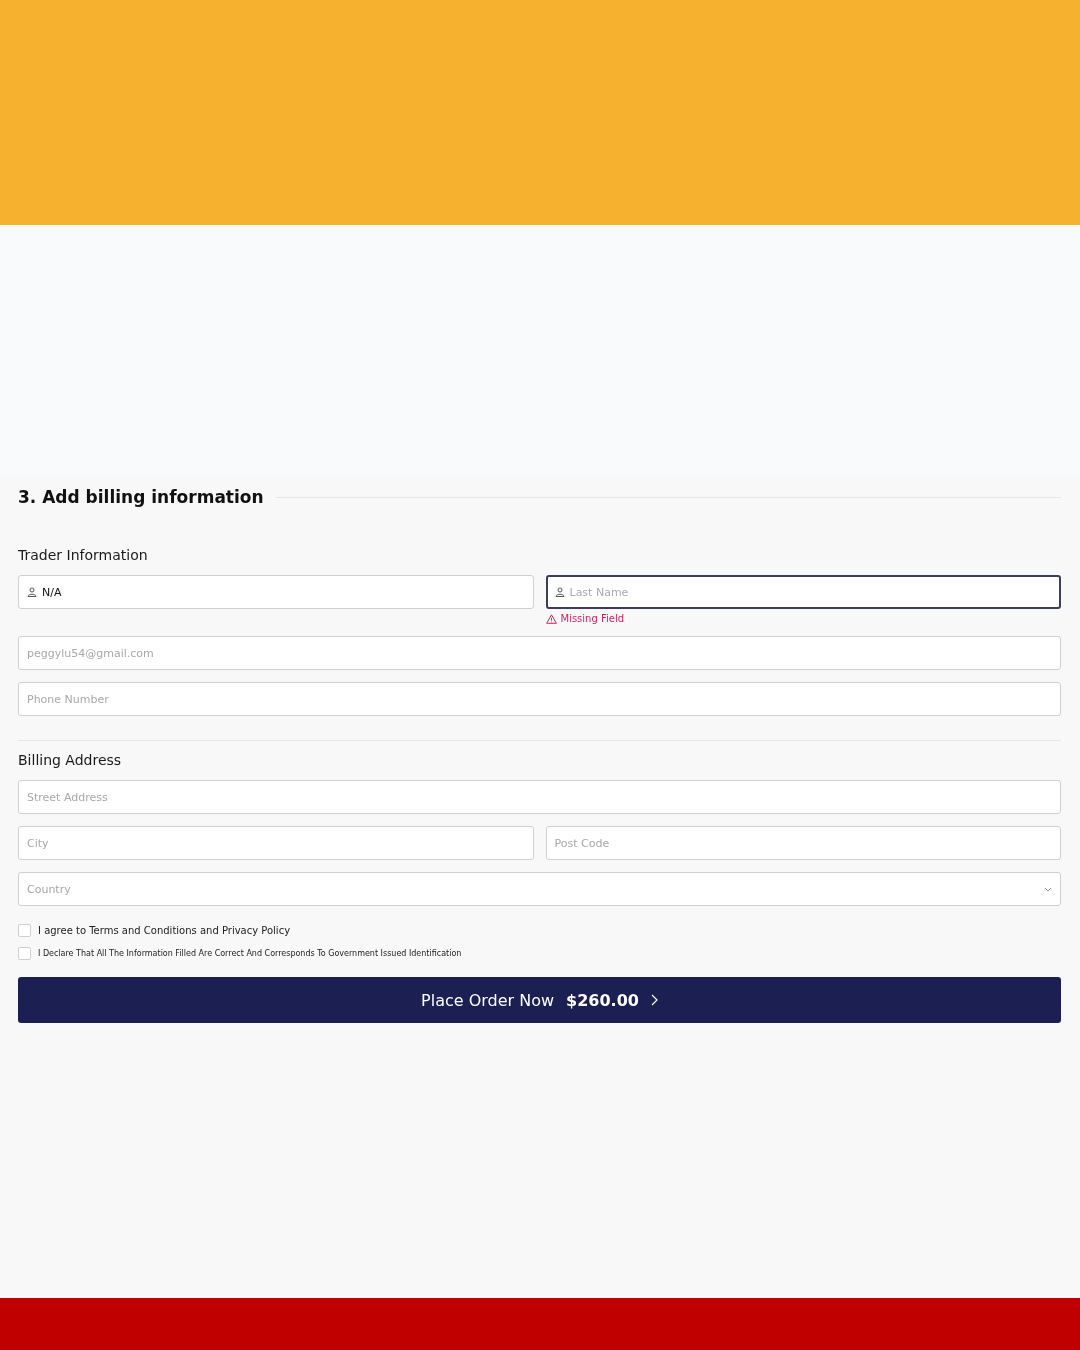 Image resolution: width=1080 pixels, height=1350 pixels. Describe the element at coordinates (551, 618) in the screenshot. I see `warning-icon` at that location.